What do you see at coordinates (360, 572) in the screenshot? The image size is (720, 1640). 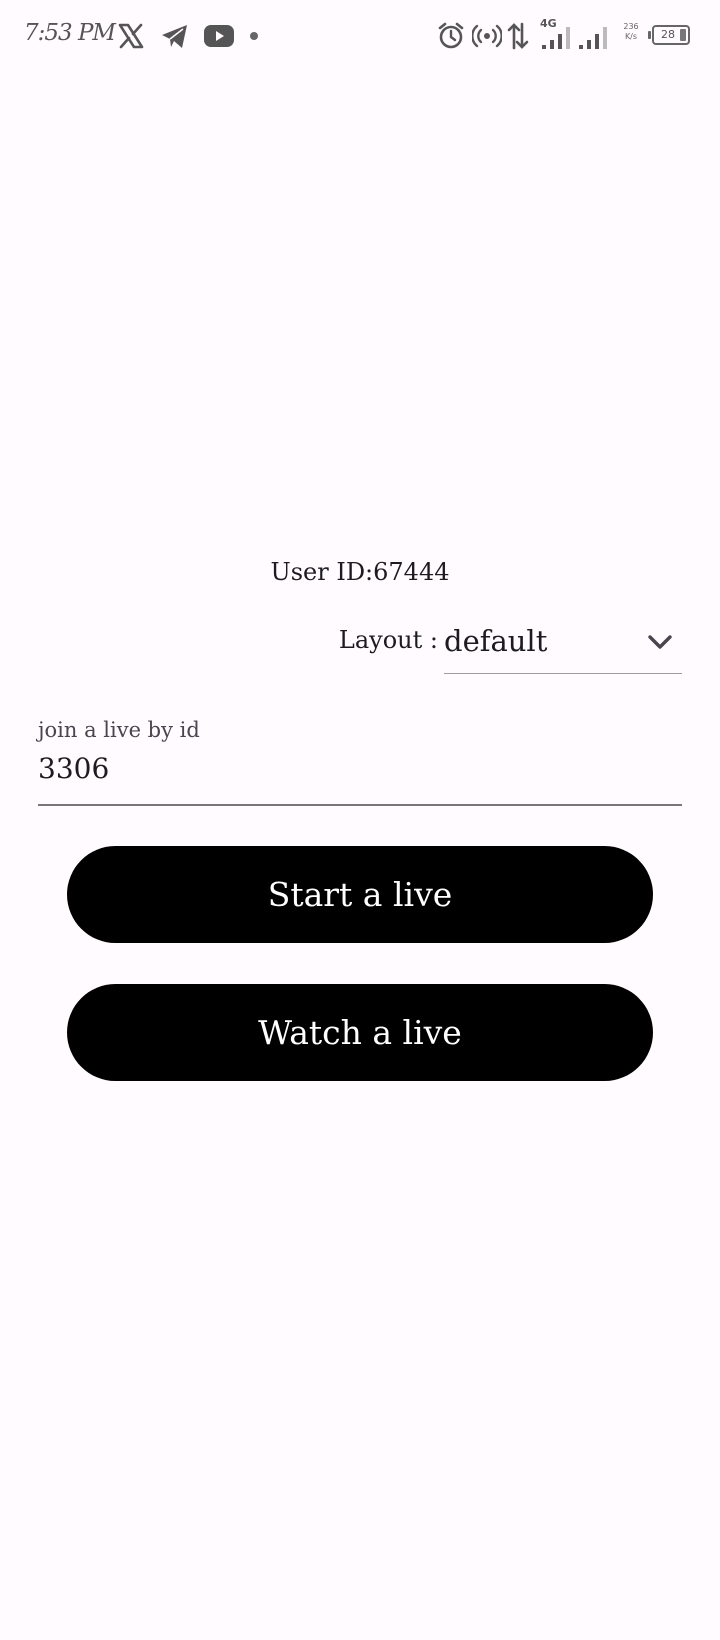 I see `user-id-label: User ID:67444` at bounding box center [360, 572].